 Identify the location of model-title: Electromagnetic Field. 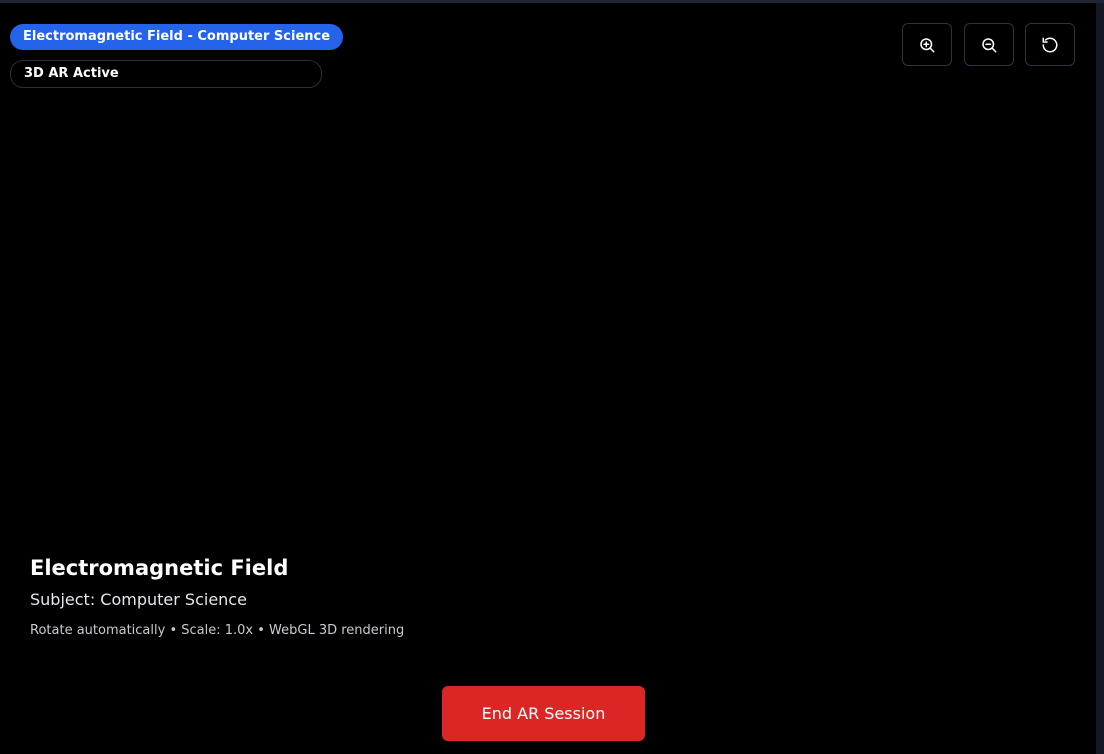
(159, 568).